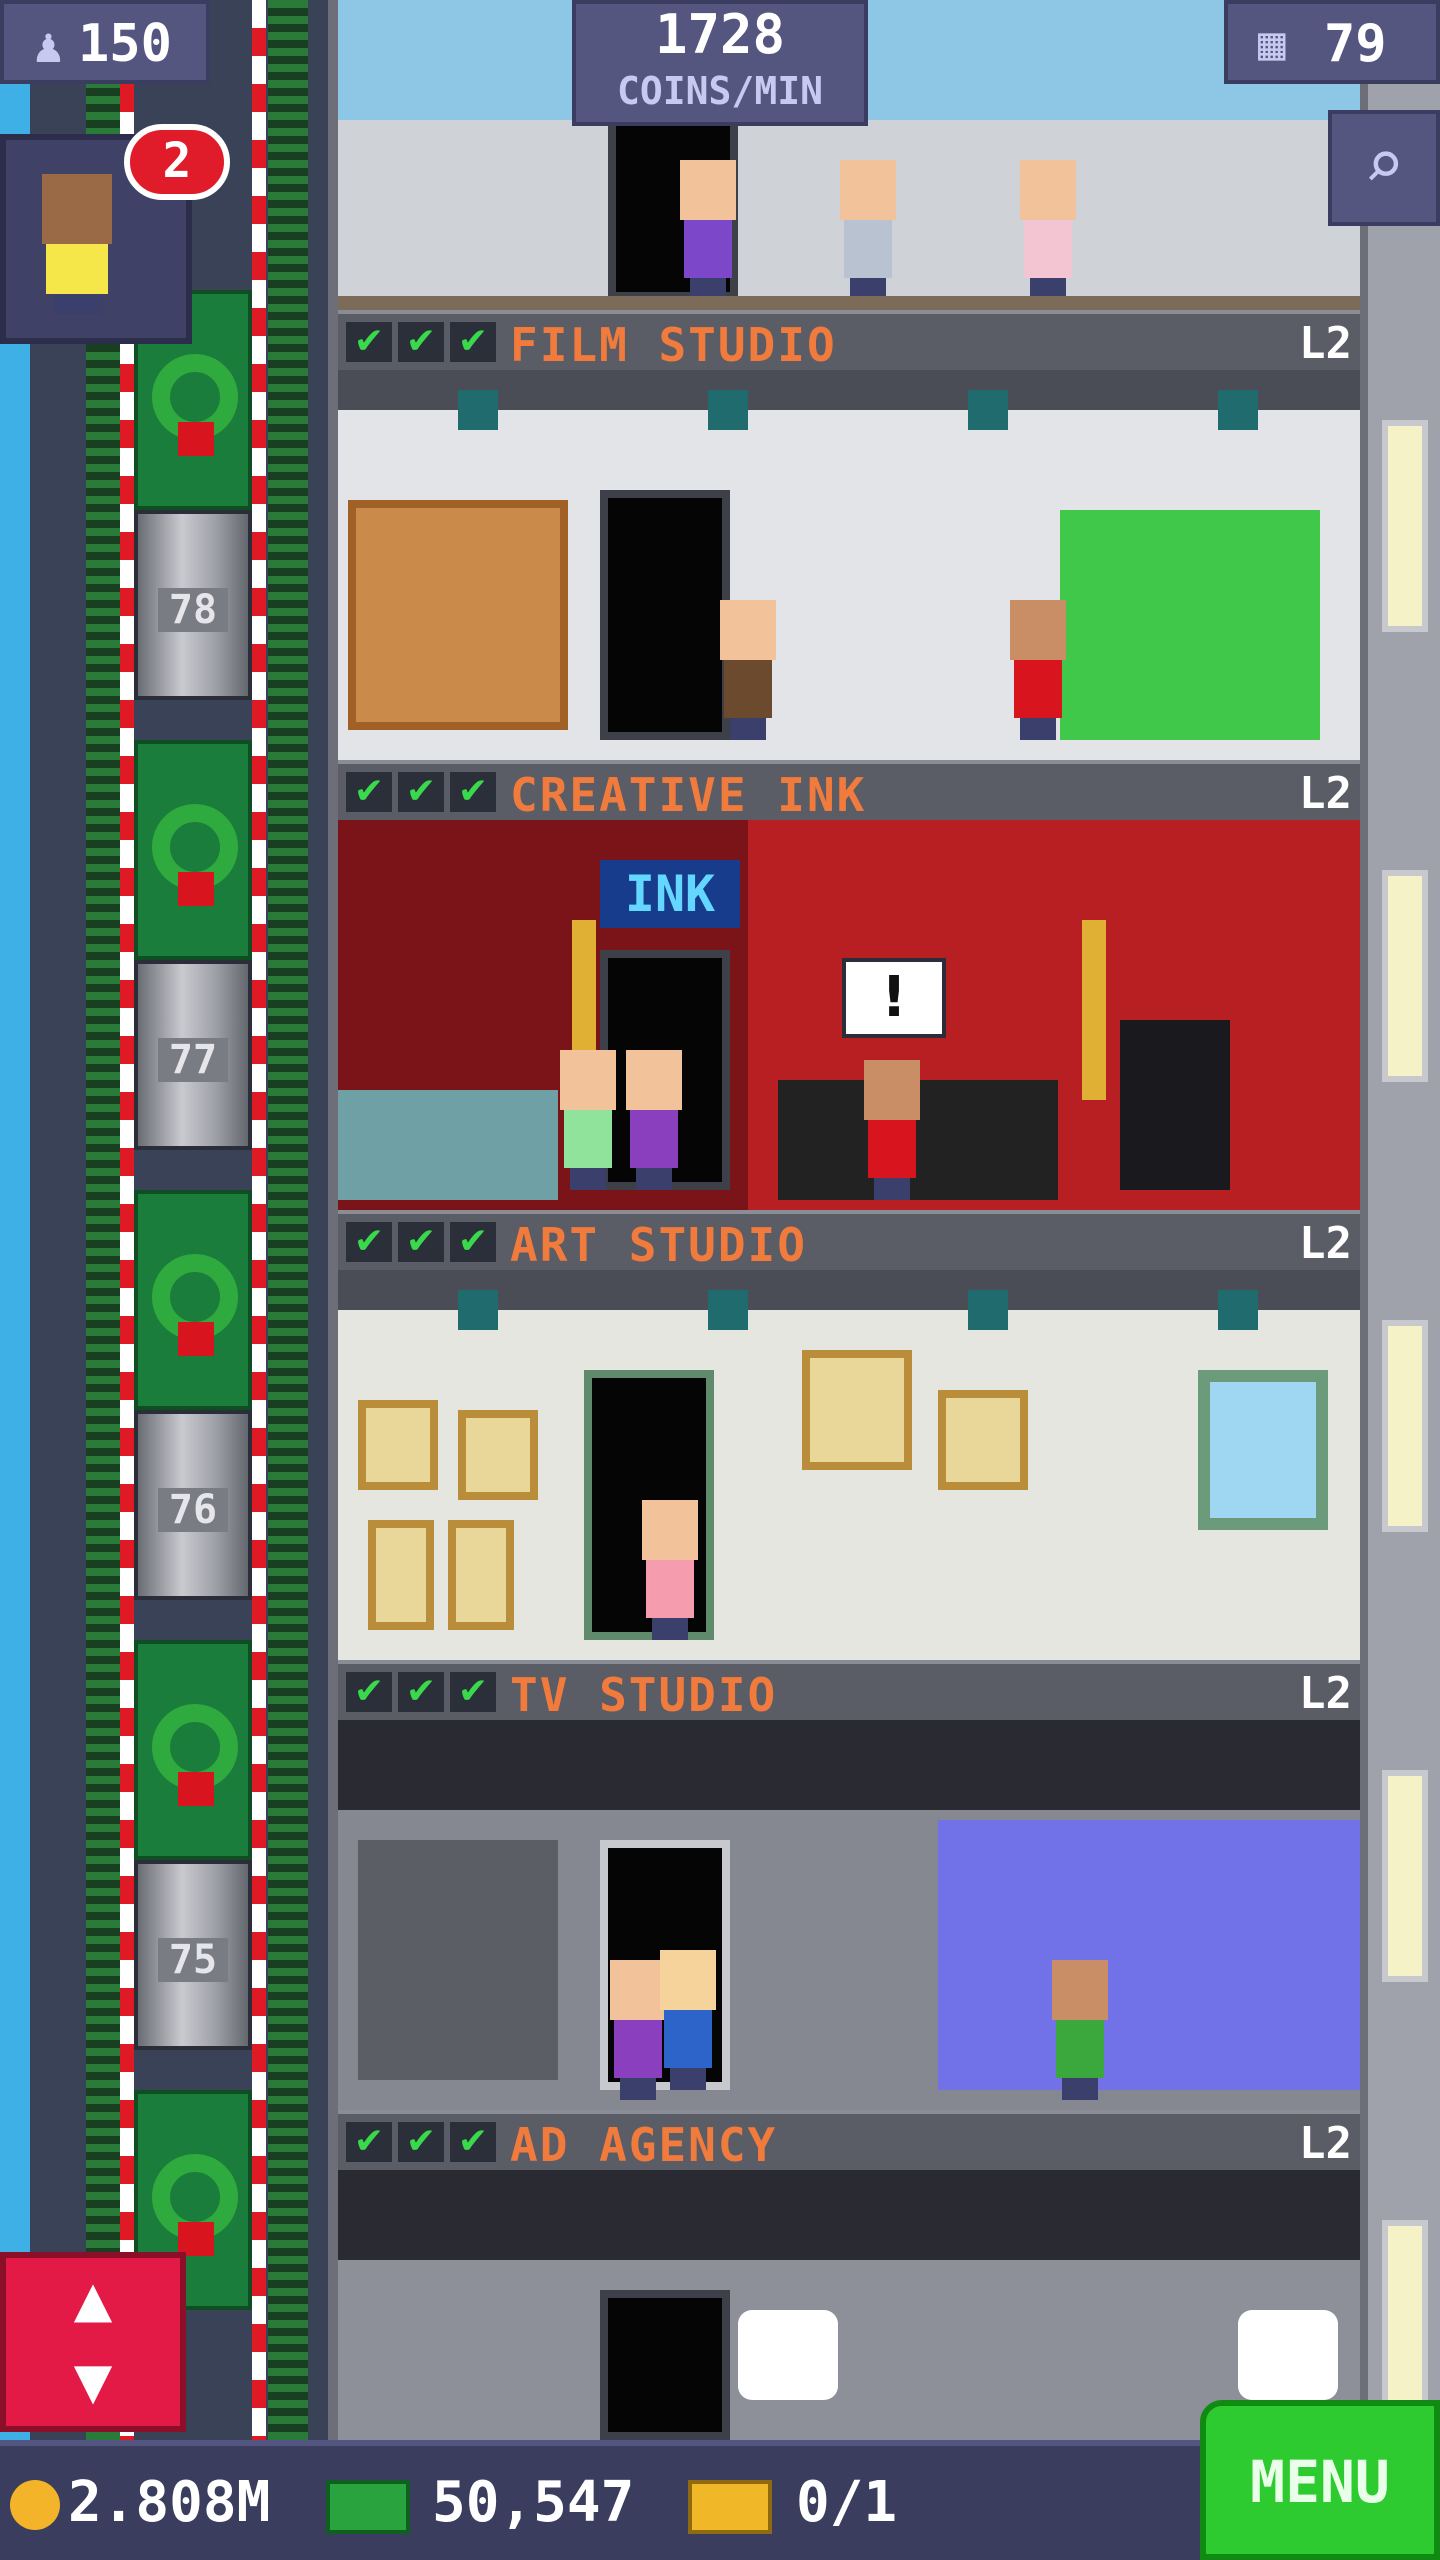 This screenshot has height=2560, width=1440. Describe the element at coordinates (127, 1220) in the screenshot. I see `candy-cane-rail-left` at that location.